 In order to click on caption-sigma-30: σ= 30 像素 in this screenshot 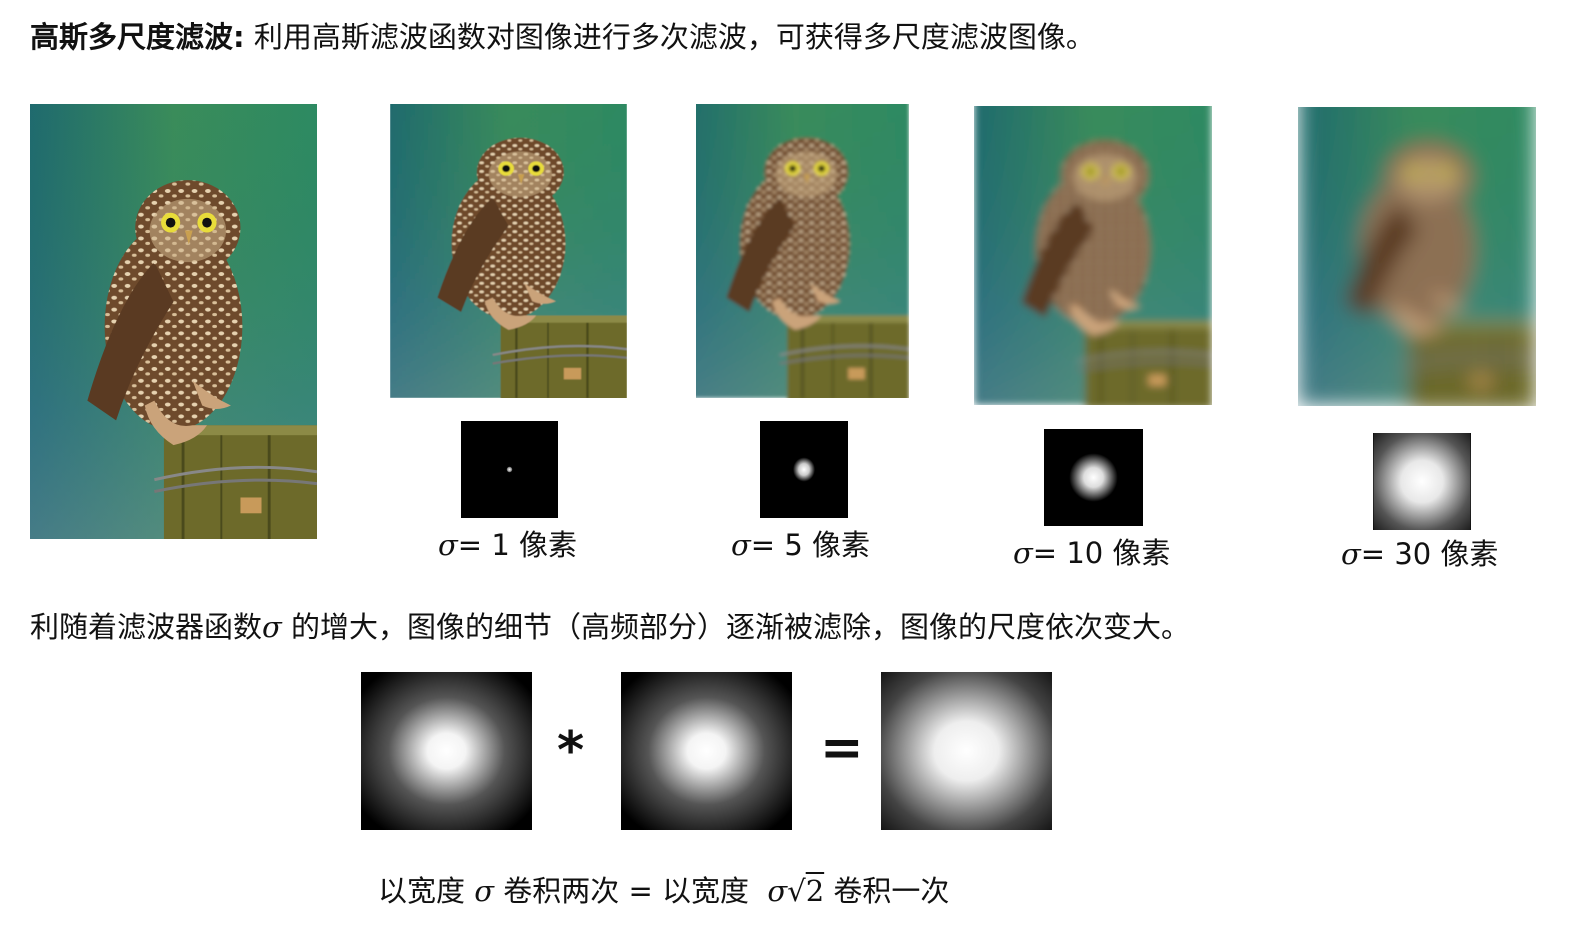, I will do `click(1419, 552)`.